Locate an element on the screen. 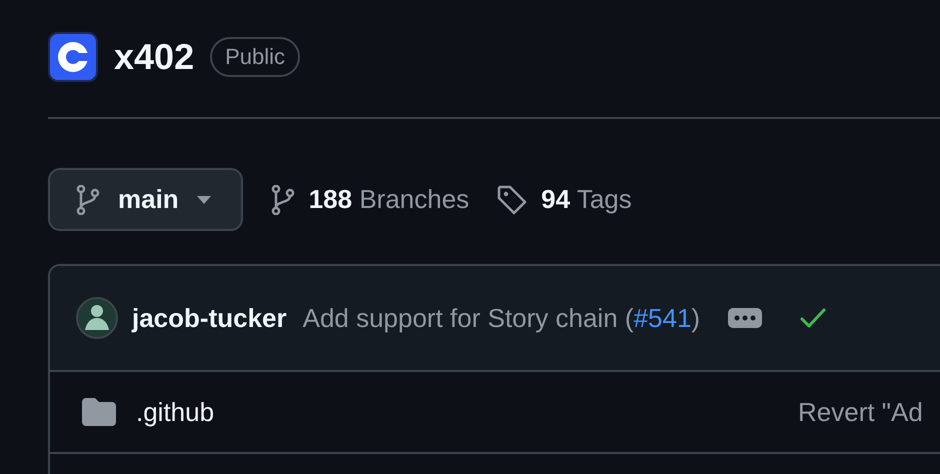 The image size is (940, 474). ellipsis-icon is located at coordinates (745, 318).